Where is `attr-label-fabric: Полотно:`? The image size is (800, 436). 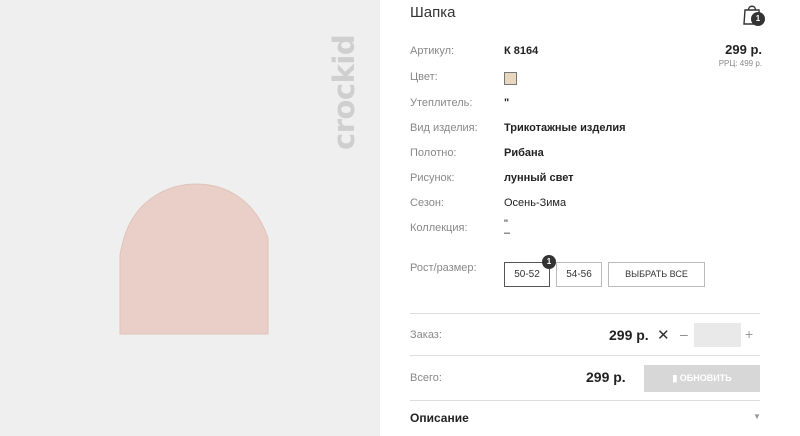
attr-label-fabric: Полотно: is located at coordinates (433, 153).